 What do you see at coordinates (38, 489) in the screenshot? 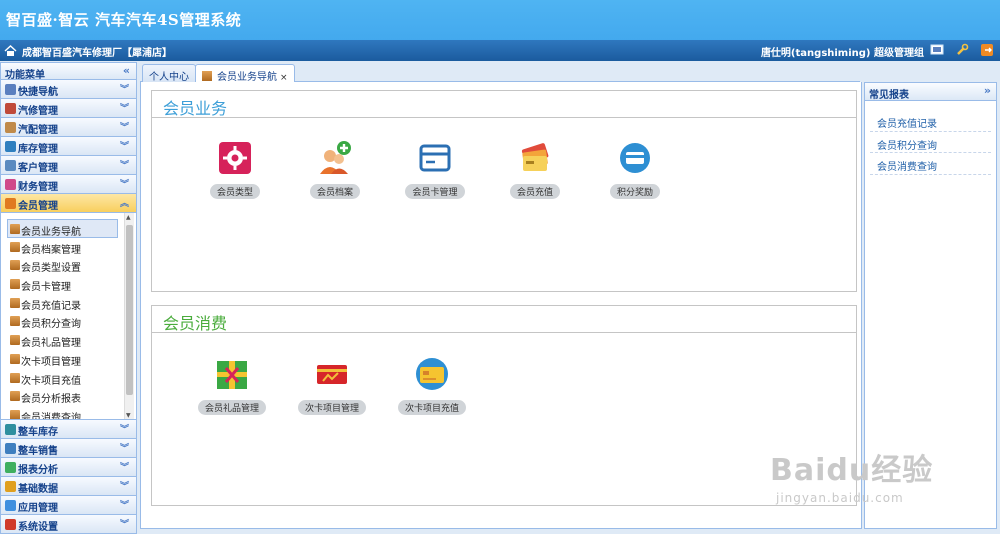
I see `sidebar-group-label: 基础数据` at bounding box center [38, 489].